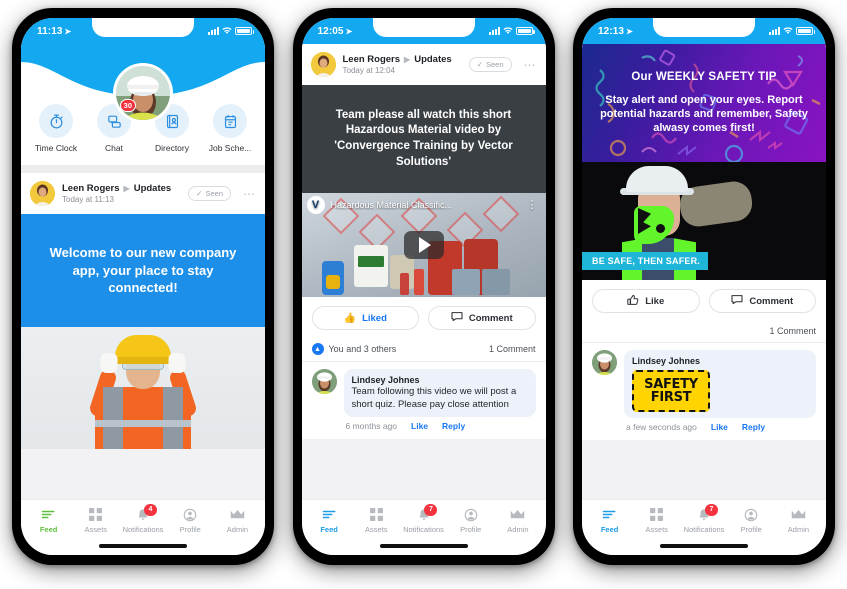 This screenshot has width=847, height=589. What do you see at coordinates (465, 282) in the screenshot?
I see `metal-canister` at bounding box center [465, 282].